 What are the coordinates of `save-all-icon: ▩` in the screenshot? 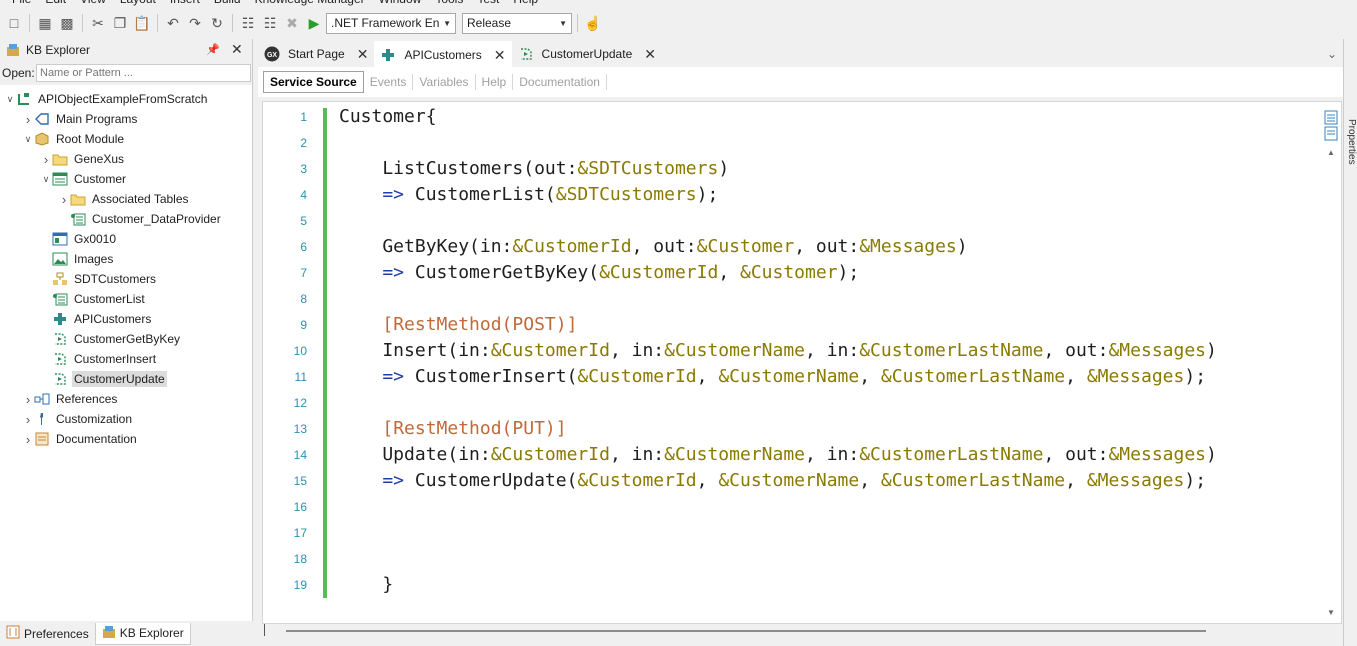 It's located at (67, 23).